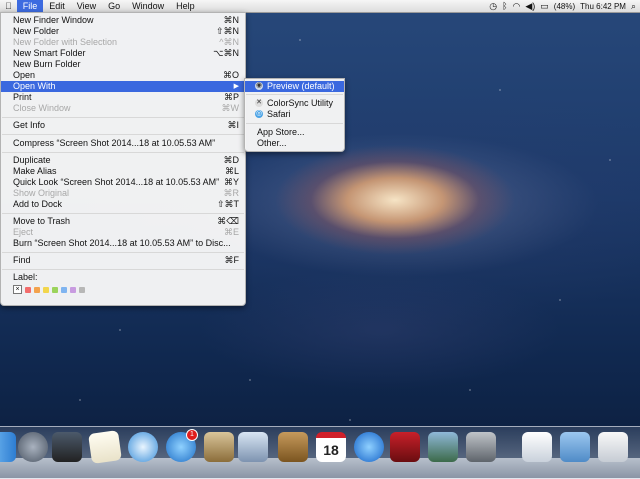 This screenshot has height=479, width=640. Describe the element at coordinates (30, 6) in the screenshot. I see `menu-file: File` at that location.